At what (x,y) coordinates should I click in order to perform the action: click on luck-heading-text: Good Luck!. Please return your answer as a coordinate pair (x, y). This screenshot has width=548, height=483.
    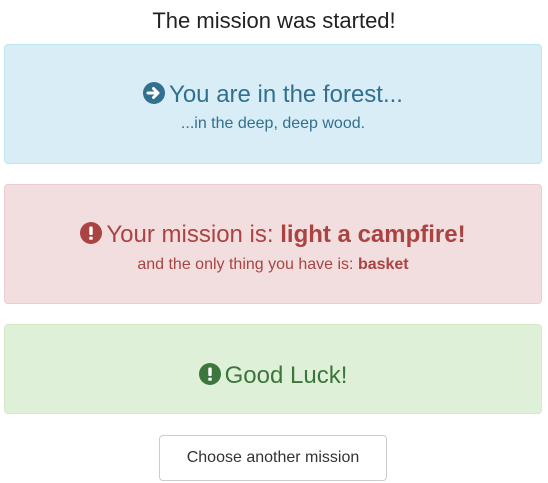
    Looking at the image, I should click on (286, 375).